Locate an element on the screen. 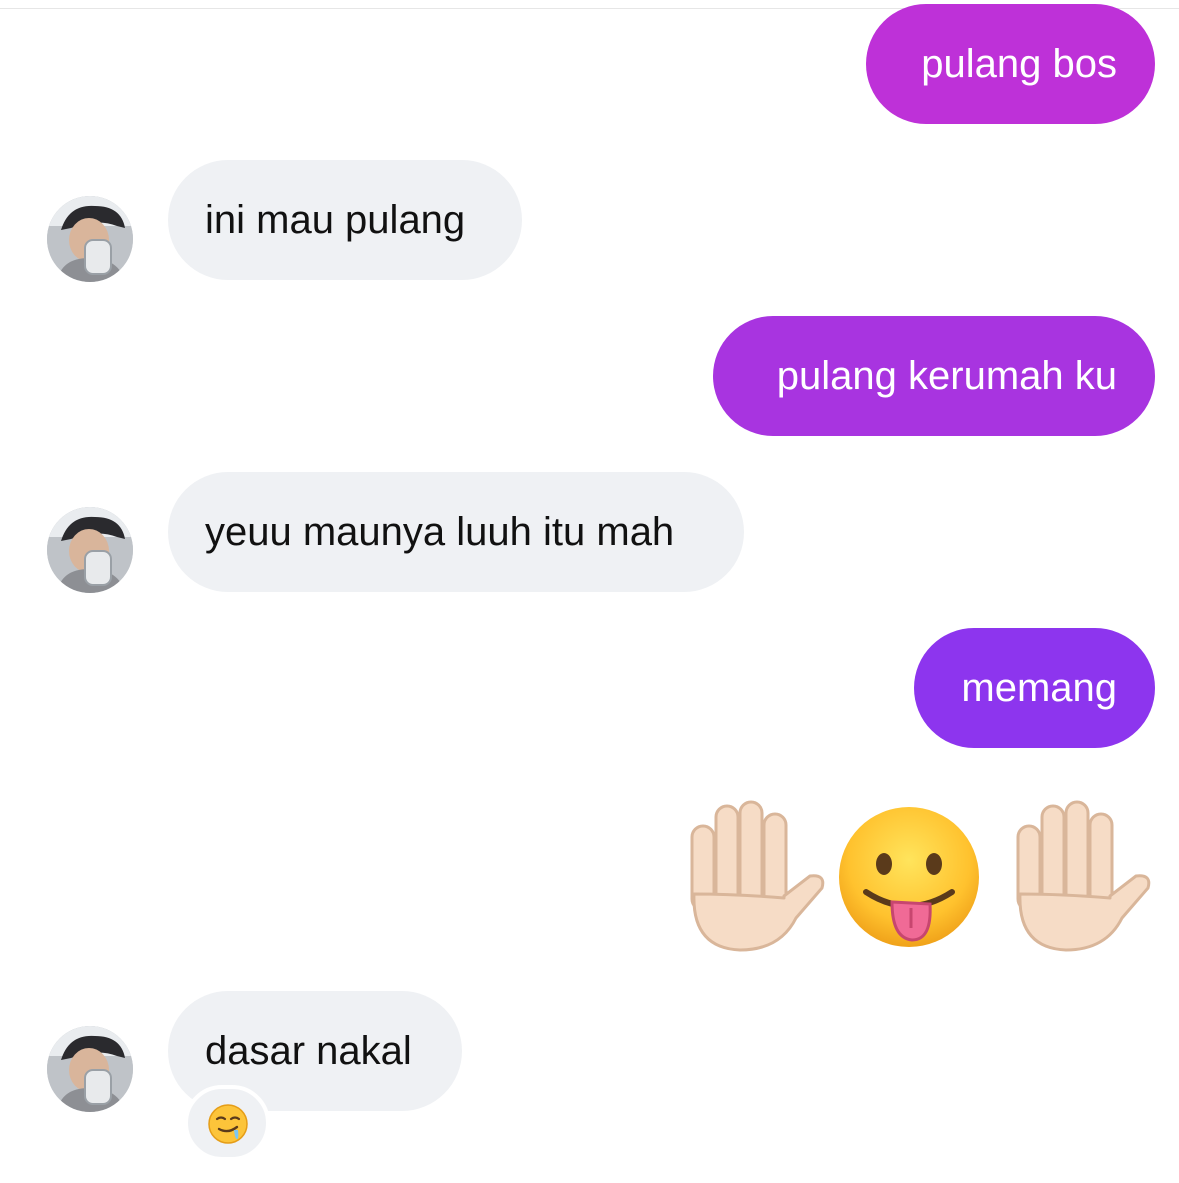 The image size is (1179, 1183). received-message-bubble: yeuu maunya luuh itu mah is located at coordinates (456, 532).